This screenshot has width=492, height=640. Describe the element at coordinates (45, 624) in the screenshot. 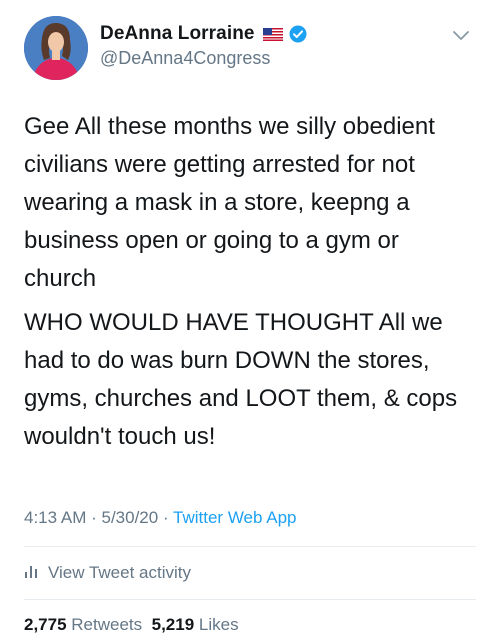

I see `retweets-count: 2,775` at that location.